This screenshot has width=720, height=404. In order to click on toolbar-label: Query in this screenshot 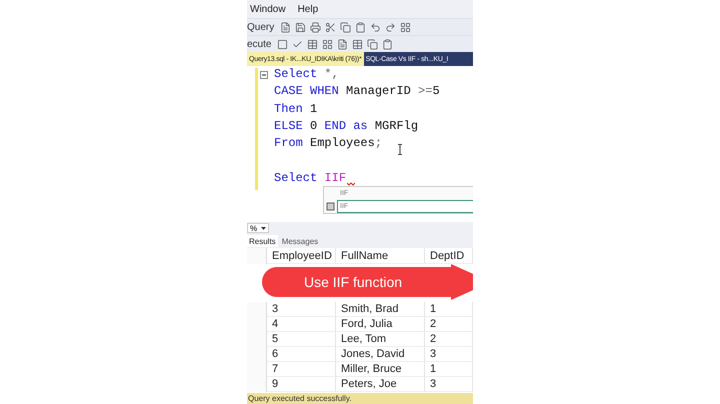, I will do `click(260, 27)`.